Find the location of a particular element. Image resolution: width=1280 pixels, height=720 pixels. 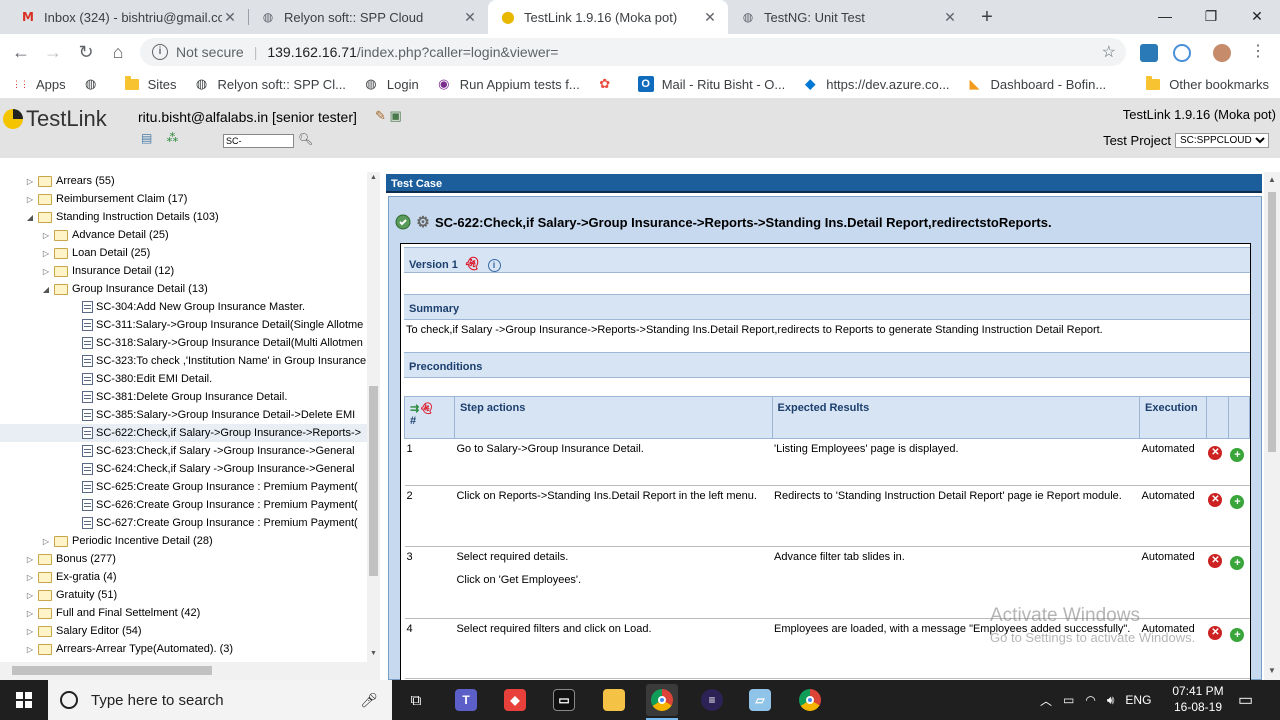

volume-icon: 🔊︎ is located at coordinates (1111, 700).